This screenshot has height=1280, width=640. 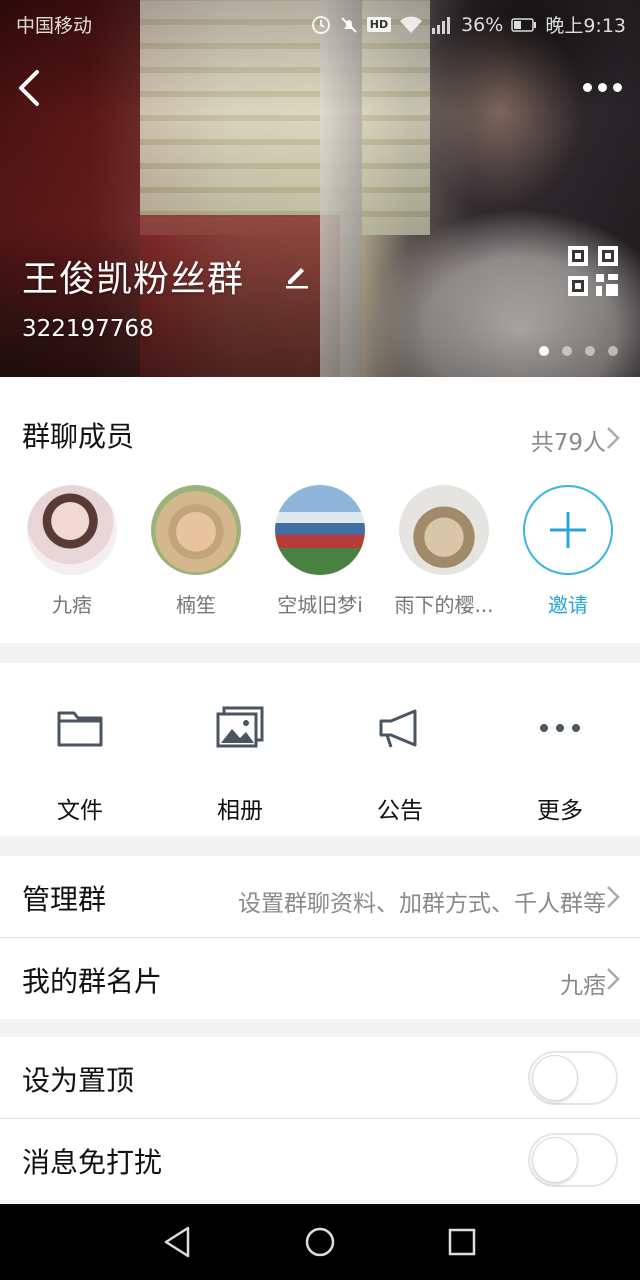 I want to click on carousel-indicator, so click(x=578, y=351).